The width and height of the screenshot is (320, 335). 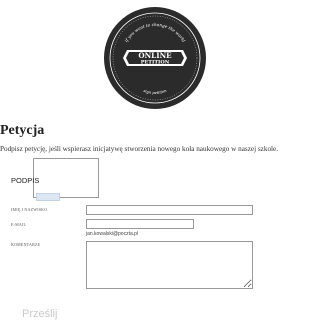 I want to click on email-hint: jan.kowalski@poczta.pl, so click(x=112, y=234).